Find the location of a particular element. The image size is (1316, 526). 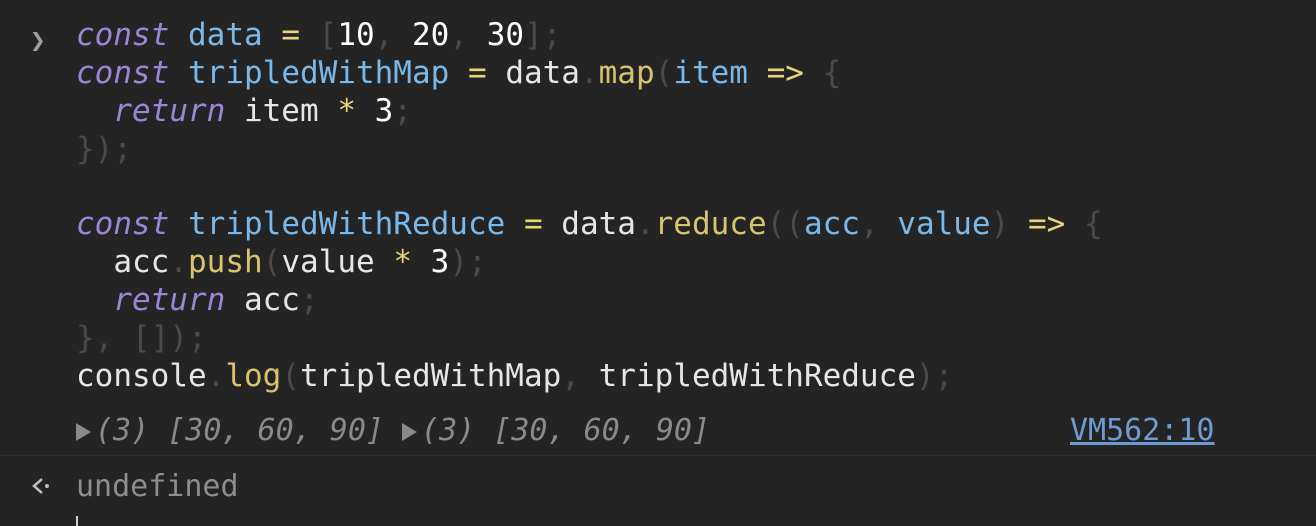

expression: acc is located at coordinates (271, 300).